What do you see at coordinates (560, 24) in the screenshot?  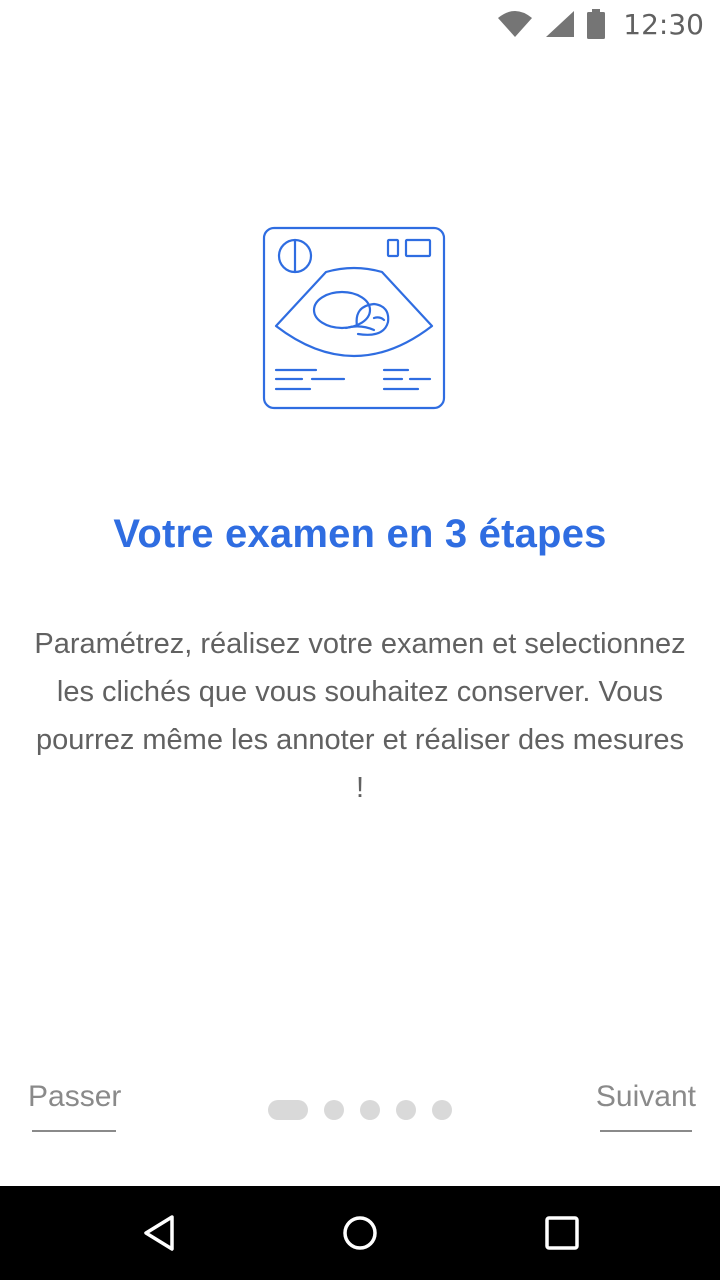 I see `cell-signal-icon` at bounding box center [560, 24].